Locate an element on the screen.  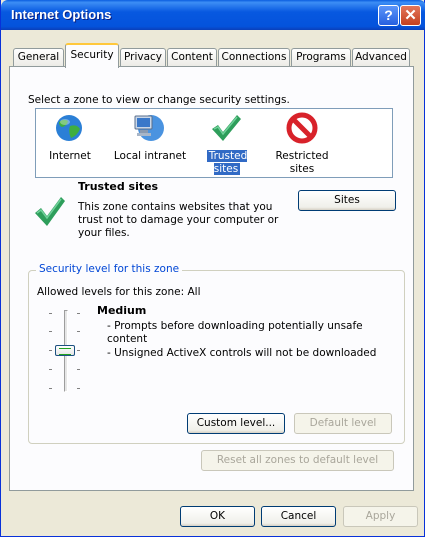
reset-all-zones-button: Reset all zones to default level is located at coordinates (297, 460).